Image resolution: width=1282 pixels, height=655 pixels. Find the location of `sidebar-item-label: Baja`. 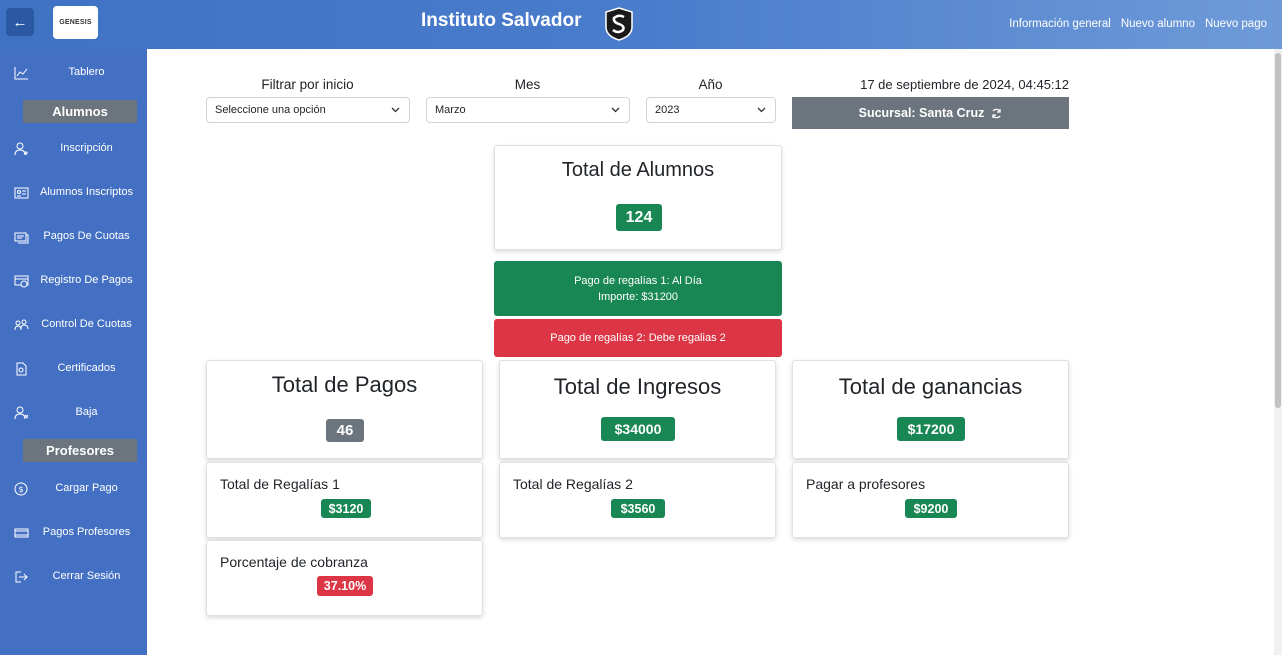

sidebar-item-label: Baja is located at coordinates (86, 412).